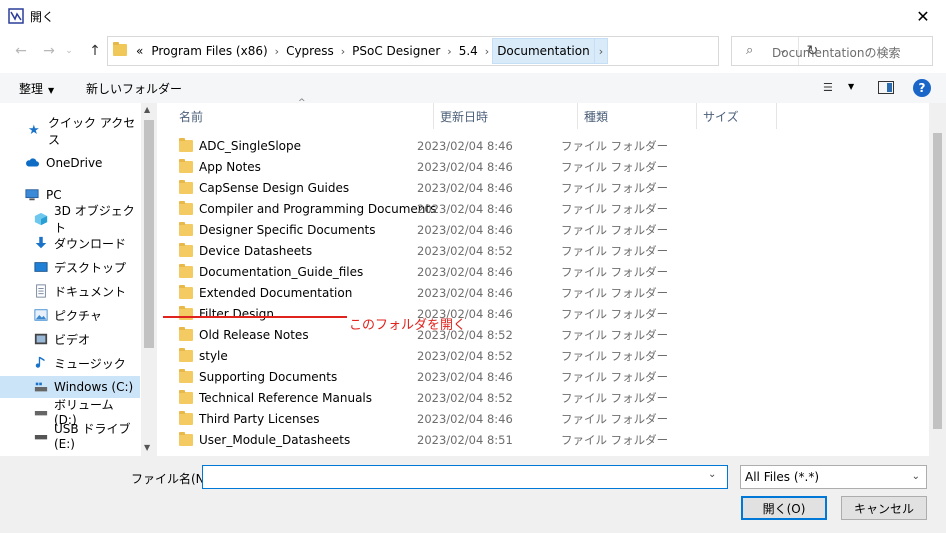  Describe the element at coordinates (41, 242) in the screenshot. I see `download-icon` at that location.